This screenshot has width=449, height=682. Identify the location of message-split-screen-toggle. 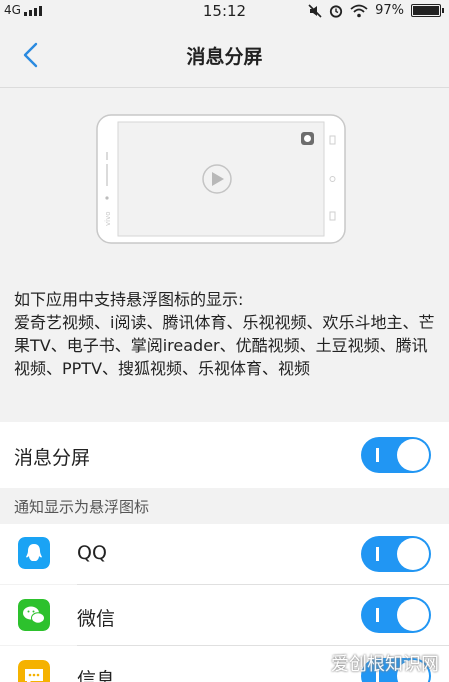
(396, 455).